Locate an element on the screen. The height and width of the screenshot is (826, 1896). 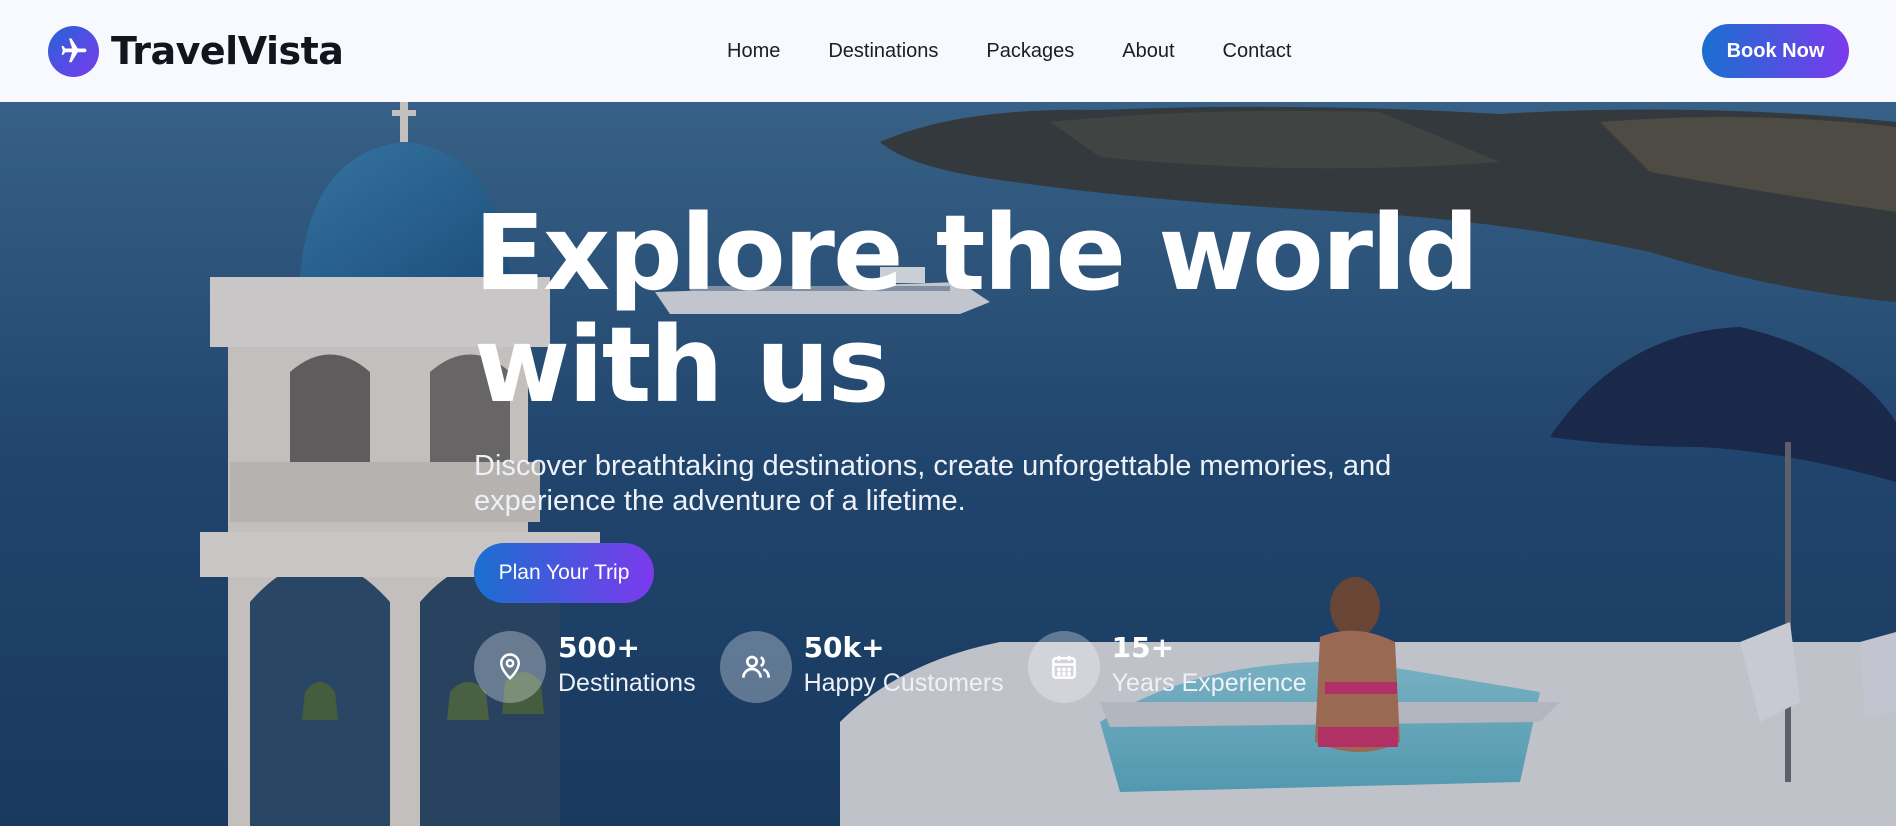
calendar-icon is located at coordinates (1063, 667).